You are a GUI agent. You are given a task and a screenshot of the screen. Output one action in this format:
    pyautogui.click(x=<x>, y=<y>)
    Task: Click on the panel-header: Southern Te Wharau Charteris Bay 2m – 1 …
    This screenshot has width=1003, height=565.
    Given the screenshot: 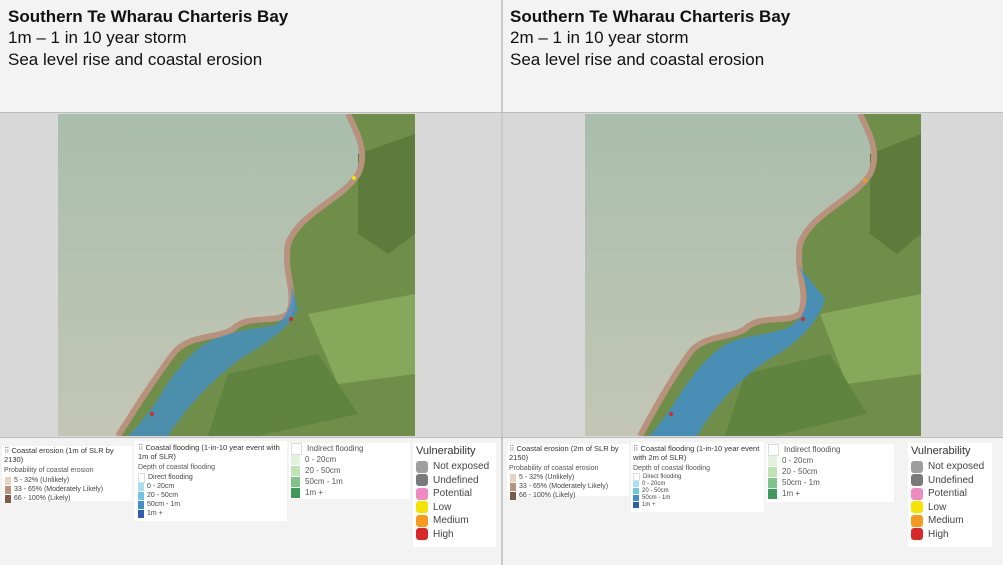 What is the action you would take?
    pyautogui.click(x=650, y=38)
    